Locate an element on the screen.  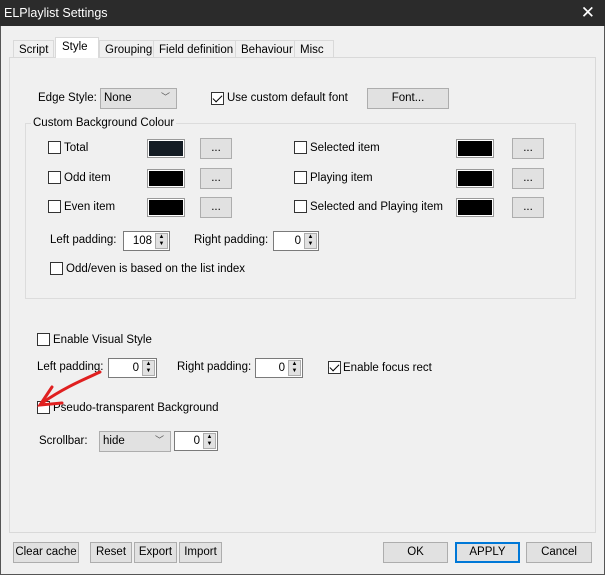
playing-item-color-swatch is located at coordinates (475, 178).